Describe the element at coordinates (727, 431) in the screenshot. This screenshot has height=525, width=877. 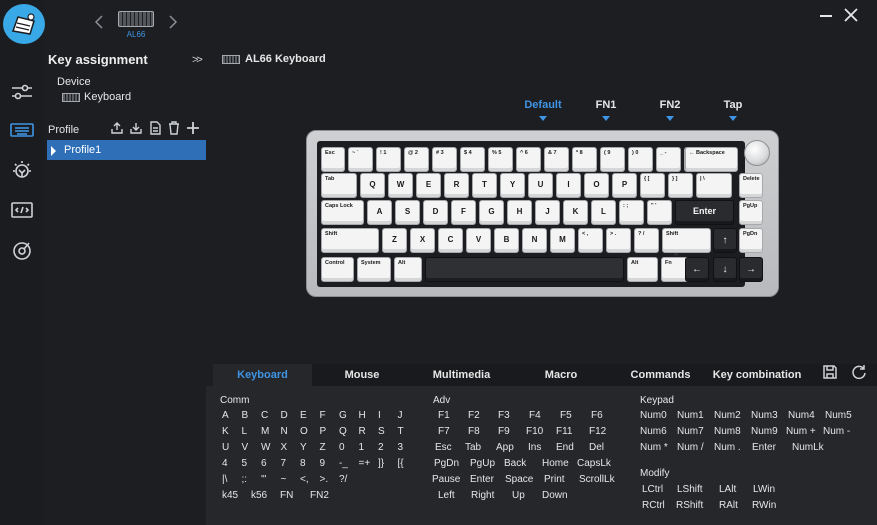
I see `palette-key-keypad: Num8` at that location.